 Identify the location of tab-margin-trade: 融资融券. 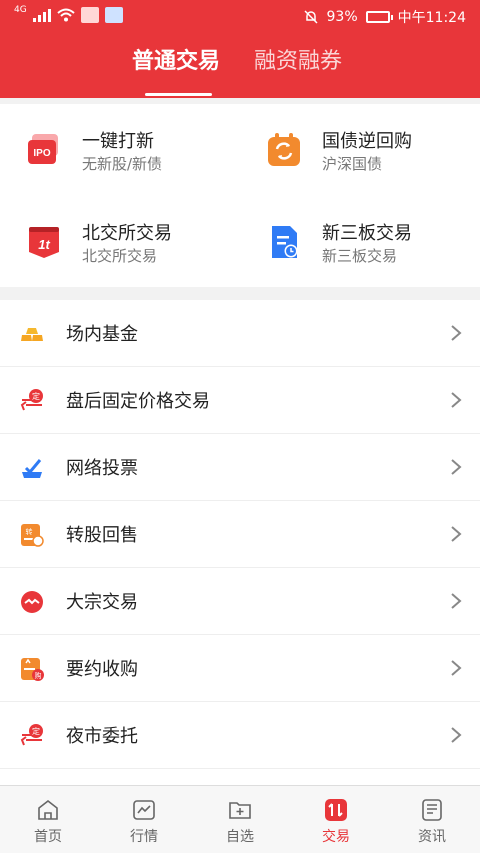
(298, 59).